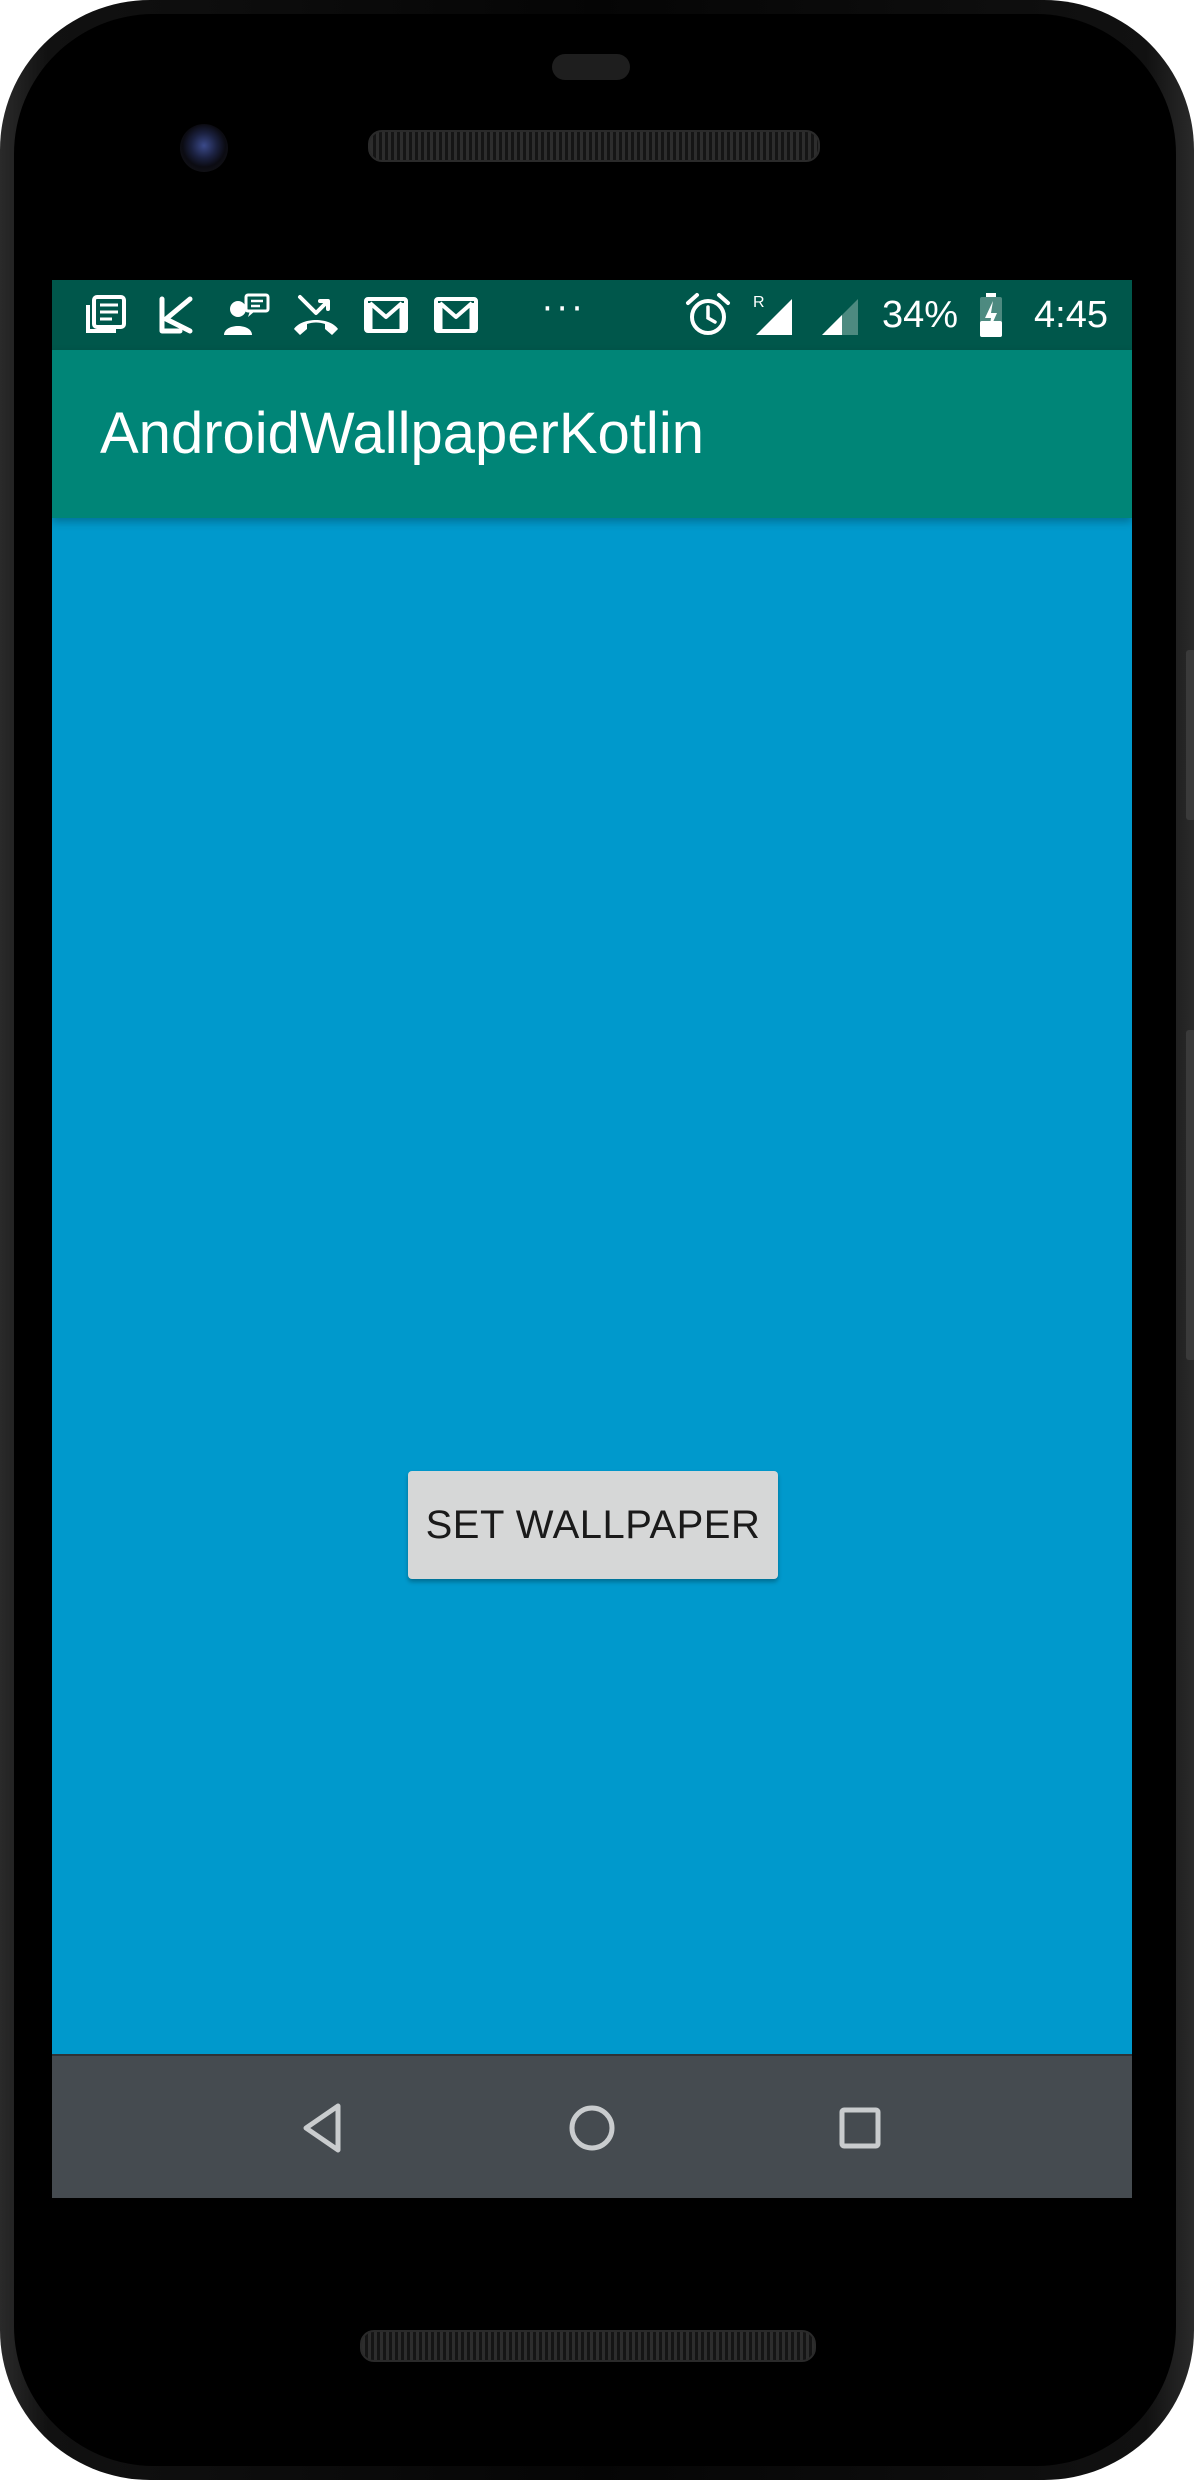 The image size is (1194, 2480). What do you see at coordinates (1071, 315) in the screenshot?
I see `clock: 4:45` at bounding box center [1071, 315].